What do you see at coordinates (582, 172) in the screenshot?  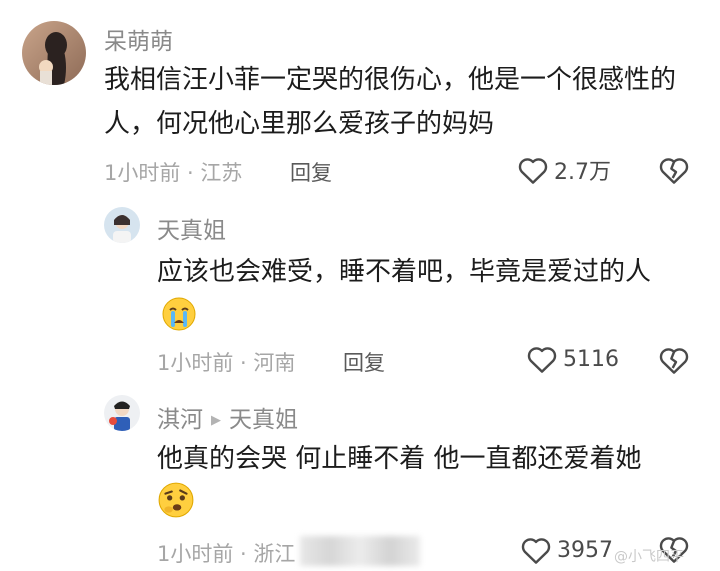 I see `like-count: 2.7万` at bounding box center [582, 172].